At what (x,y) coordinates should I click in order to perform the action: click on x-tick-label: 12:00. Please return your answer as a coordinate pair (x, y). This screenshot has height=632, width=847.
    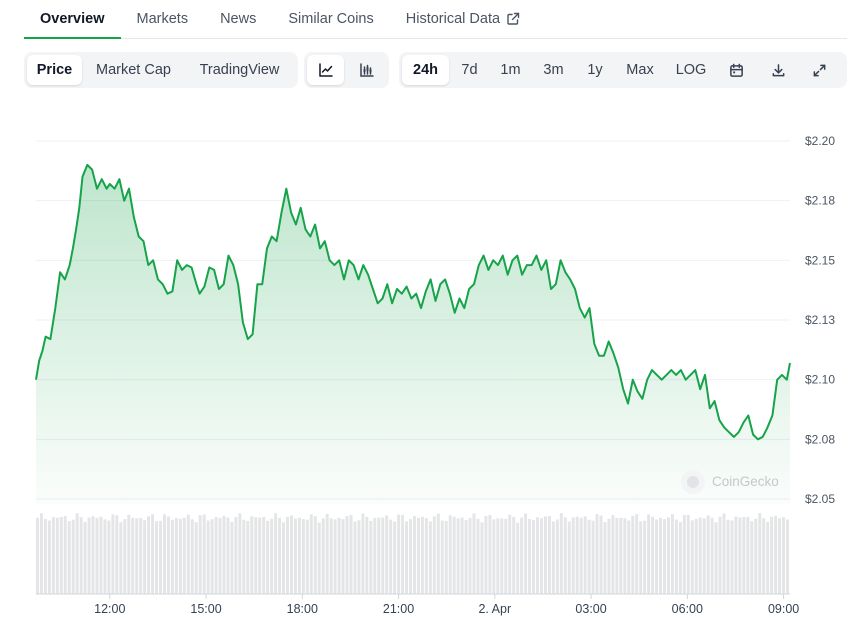
    Looking at the image, I should click on (109, 609).